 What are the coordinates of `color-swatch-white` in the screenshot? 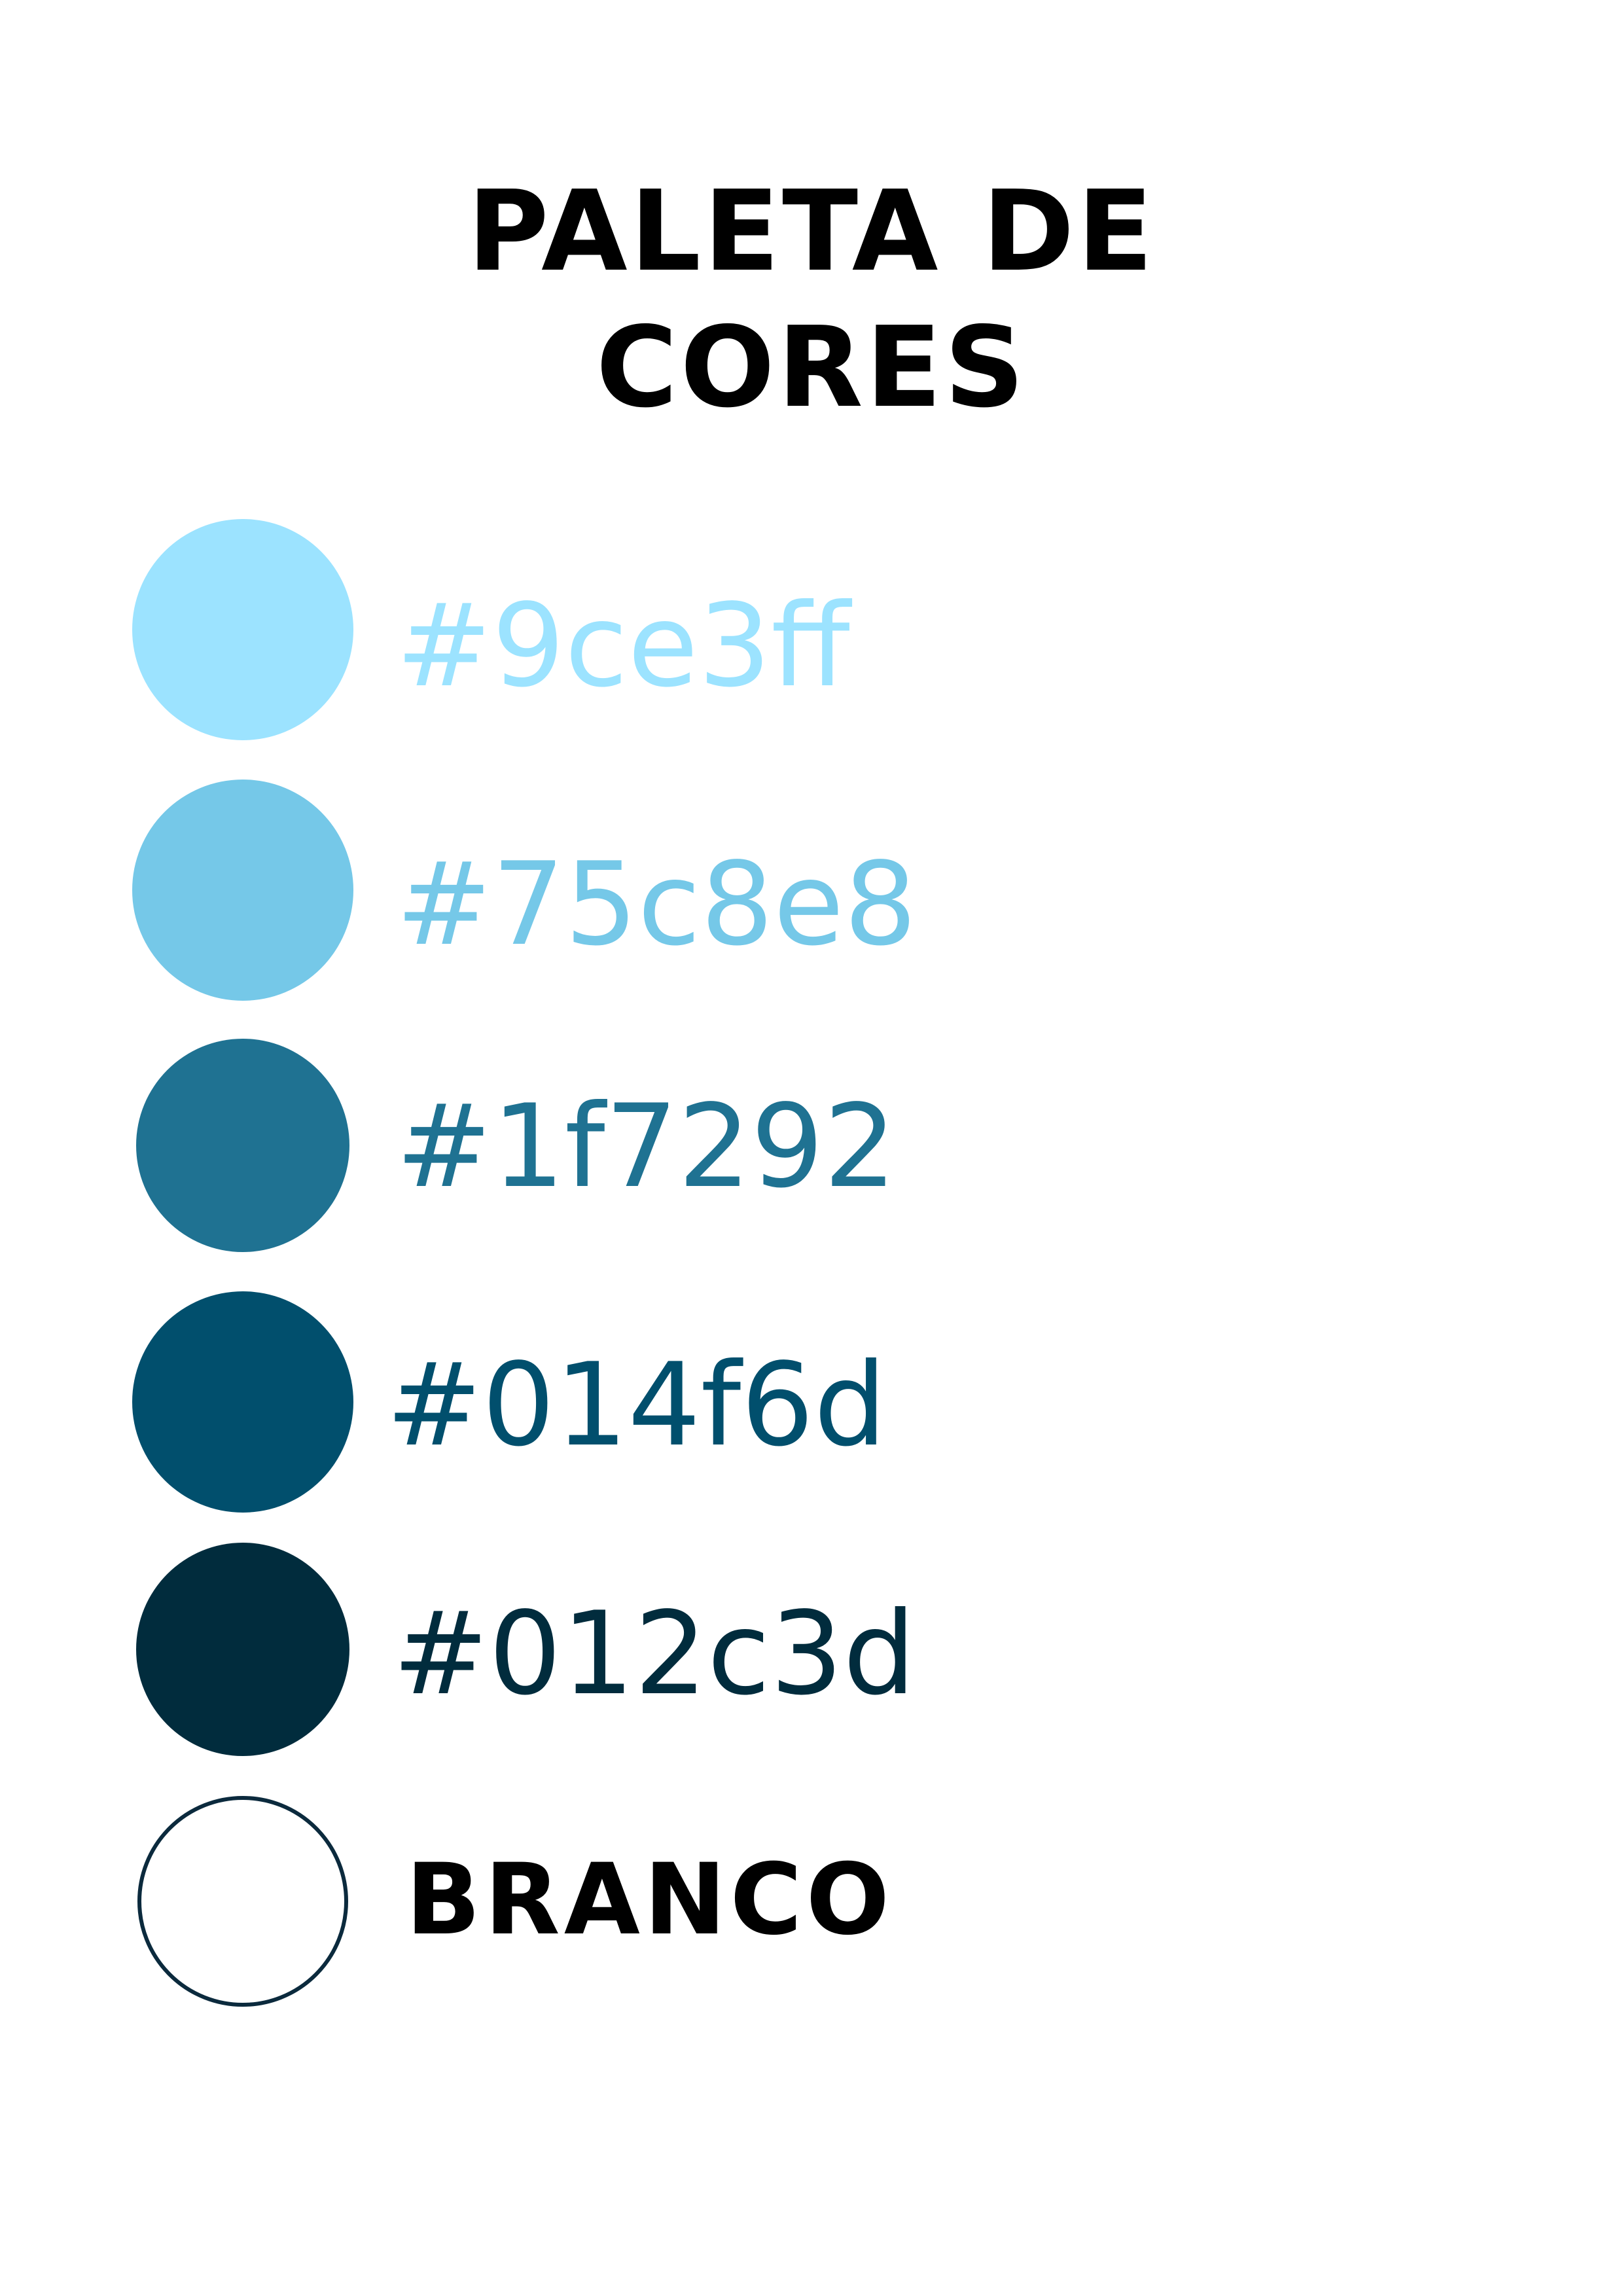 It's located at (243, 1901).